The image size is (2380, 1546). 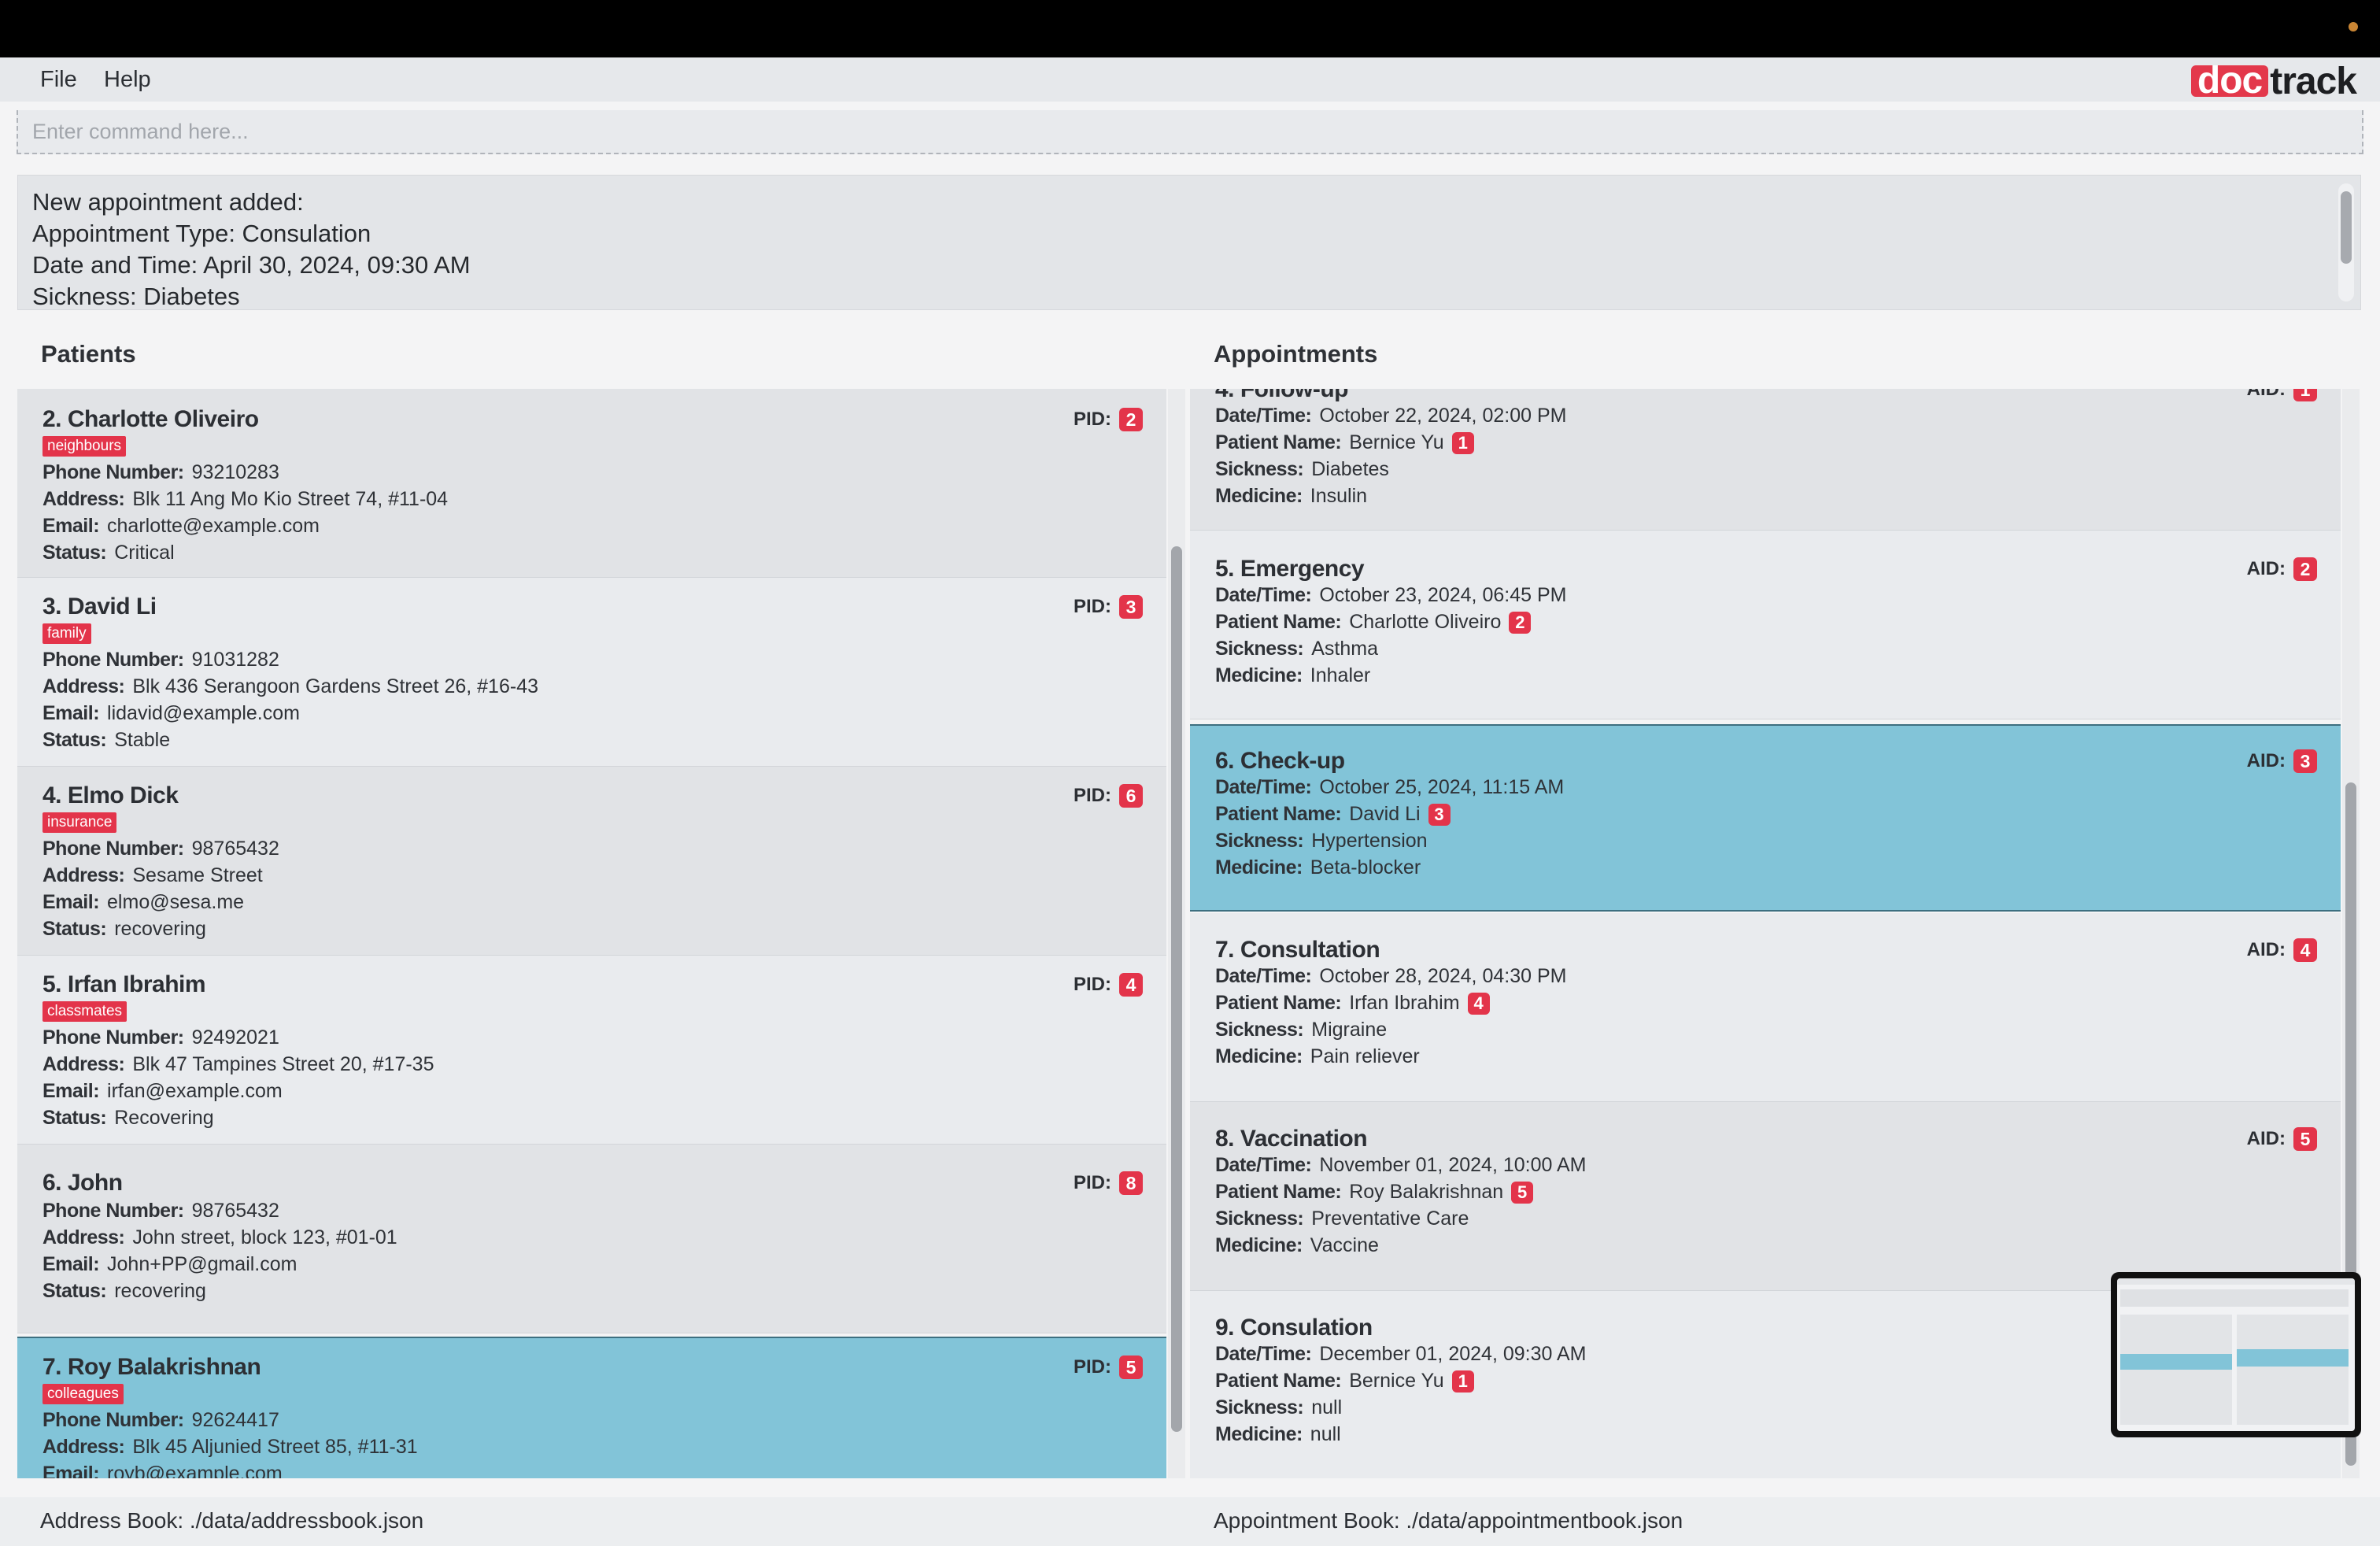 I want to click on patients-title: Patients, so click(x=88, y=354).